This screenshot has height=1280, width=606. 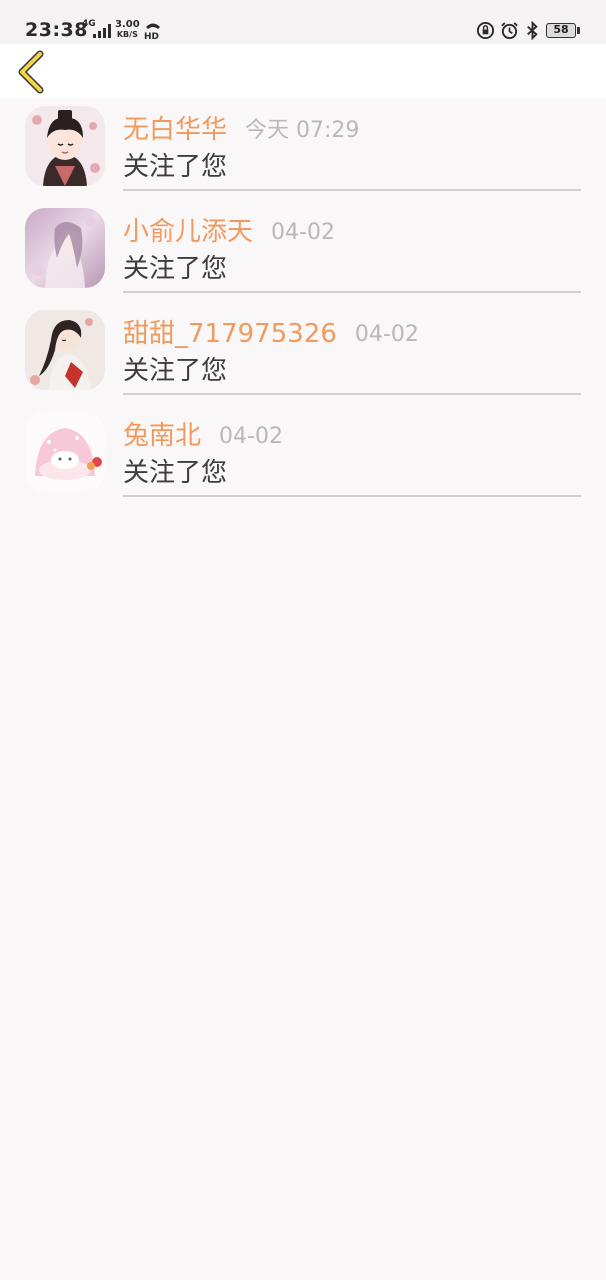 I want to click on user-name-text: 小俞儿添天, so click(x=188, y=232).